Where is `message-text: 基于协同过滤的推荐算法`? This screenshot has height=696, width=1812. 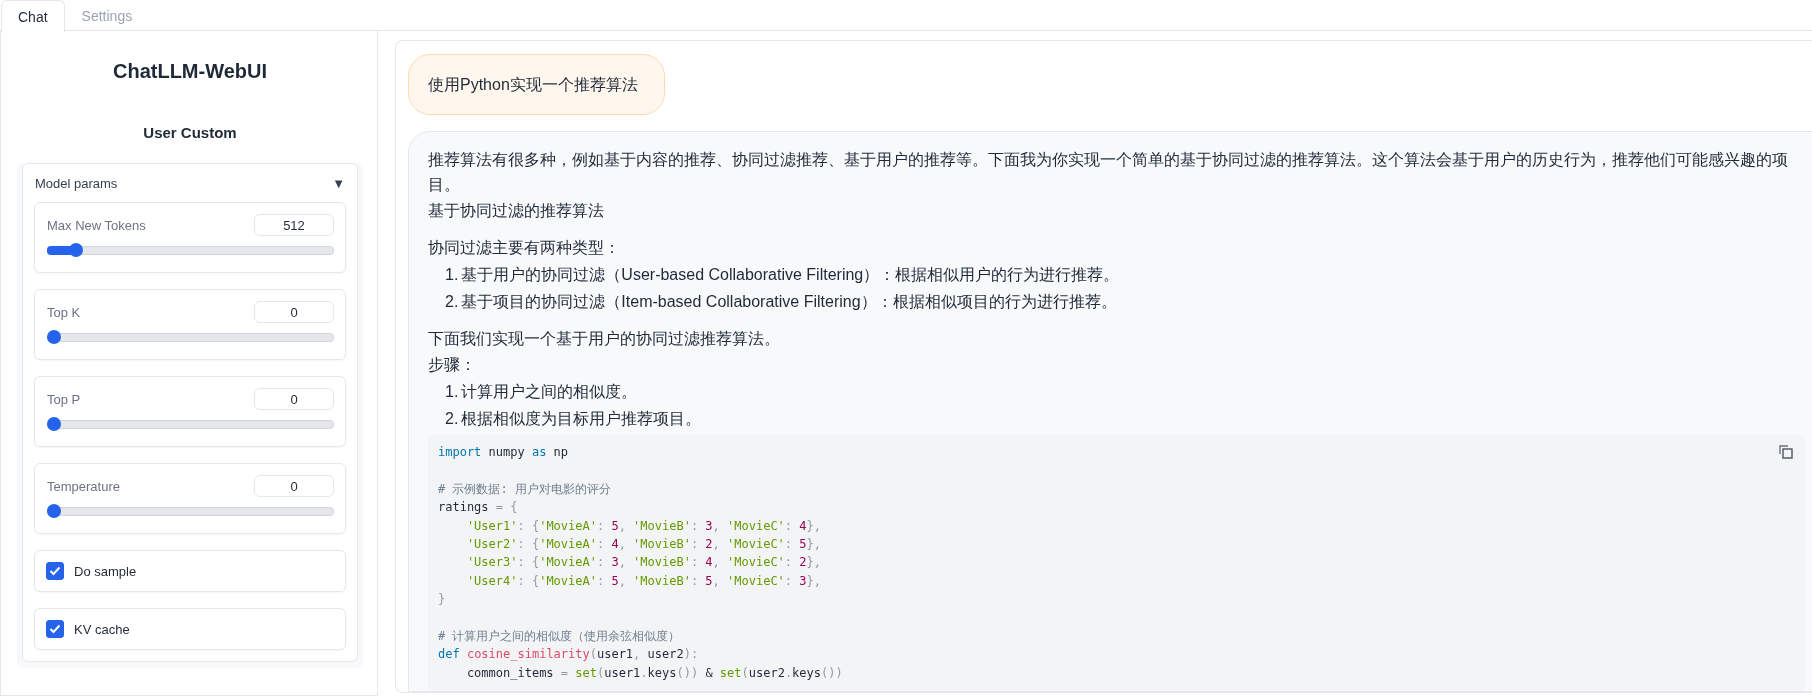
message-text: 基于协同过滤的推荐算法 is located at coordinates (516, 211).